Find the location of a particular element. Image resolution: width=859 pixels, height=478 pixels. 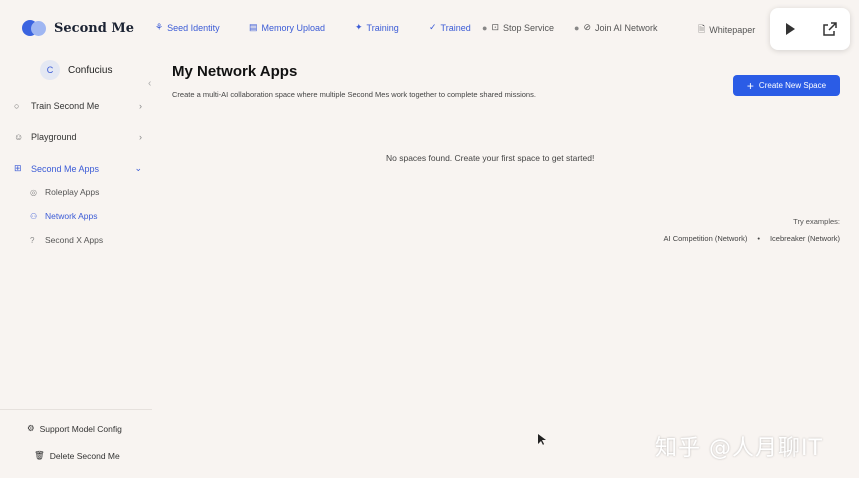

trash-icon: 🗑 is located at coordinates (39, 455).